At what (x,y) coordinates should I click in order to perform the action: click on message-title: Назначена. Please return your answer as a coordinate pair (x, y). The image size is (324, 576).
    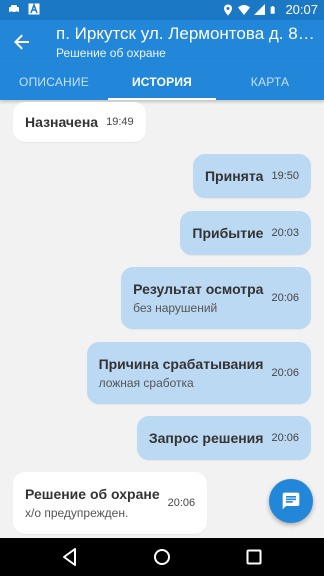
    Looking at the image, I should click on (62, 122).